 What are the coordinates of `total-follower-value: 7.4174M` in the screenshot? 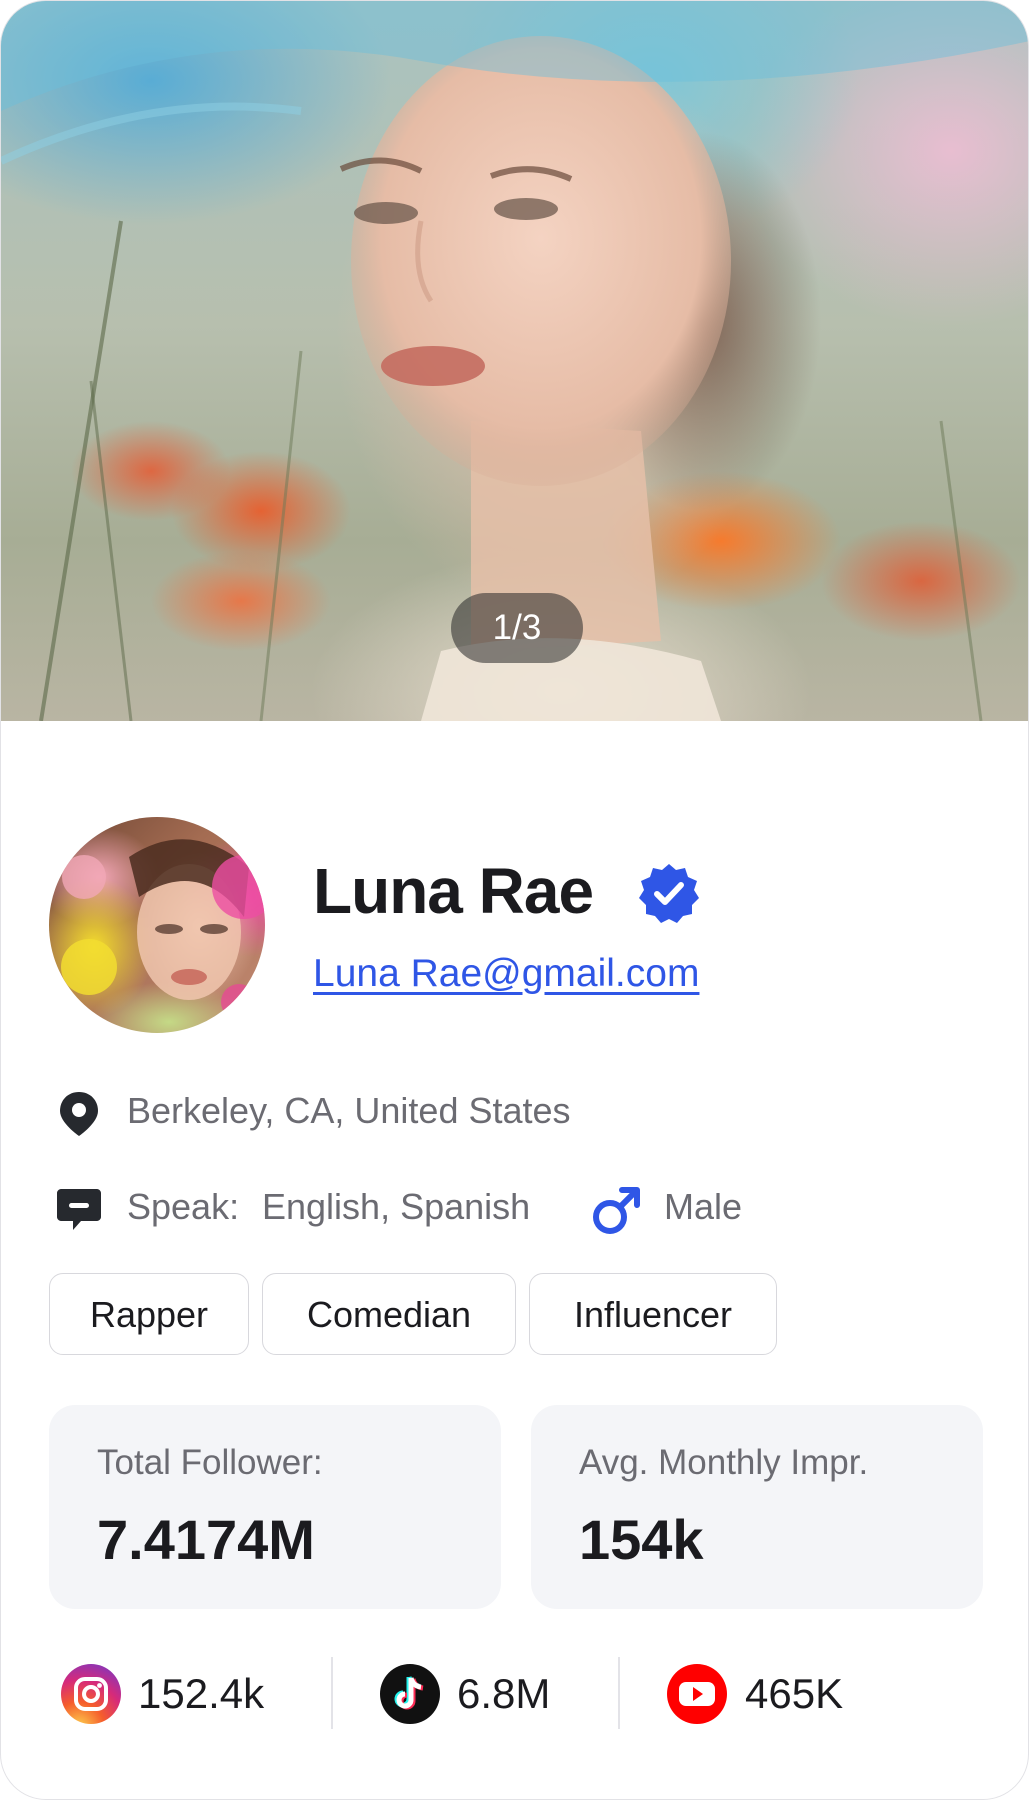 It's located at (206, 1539).